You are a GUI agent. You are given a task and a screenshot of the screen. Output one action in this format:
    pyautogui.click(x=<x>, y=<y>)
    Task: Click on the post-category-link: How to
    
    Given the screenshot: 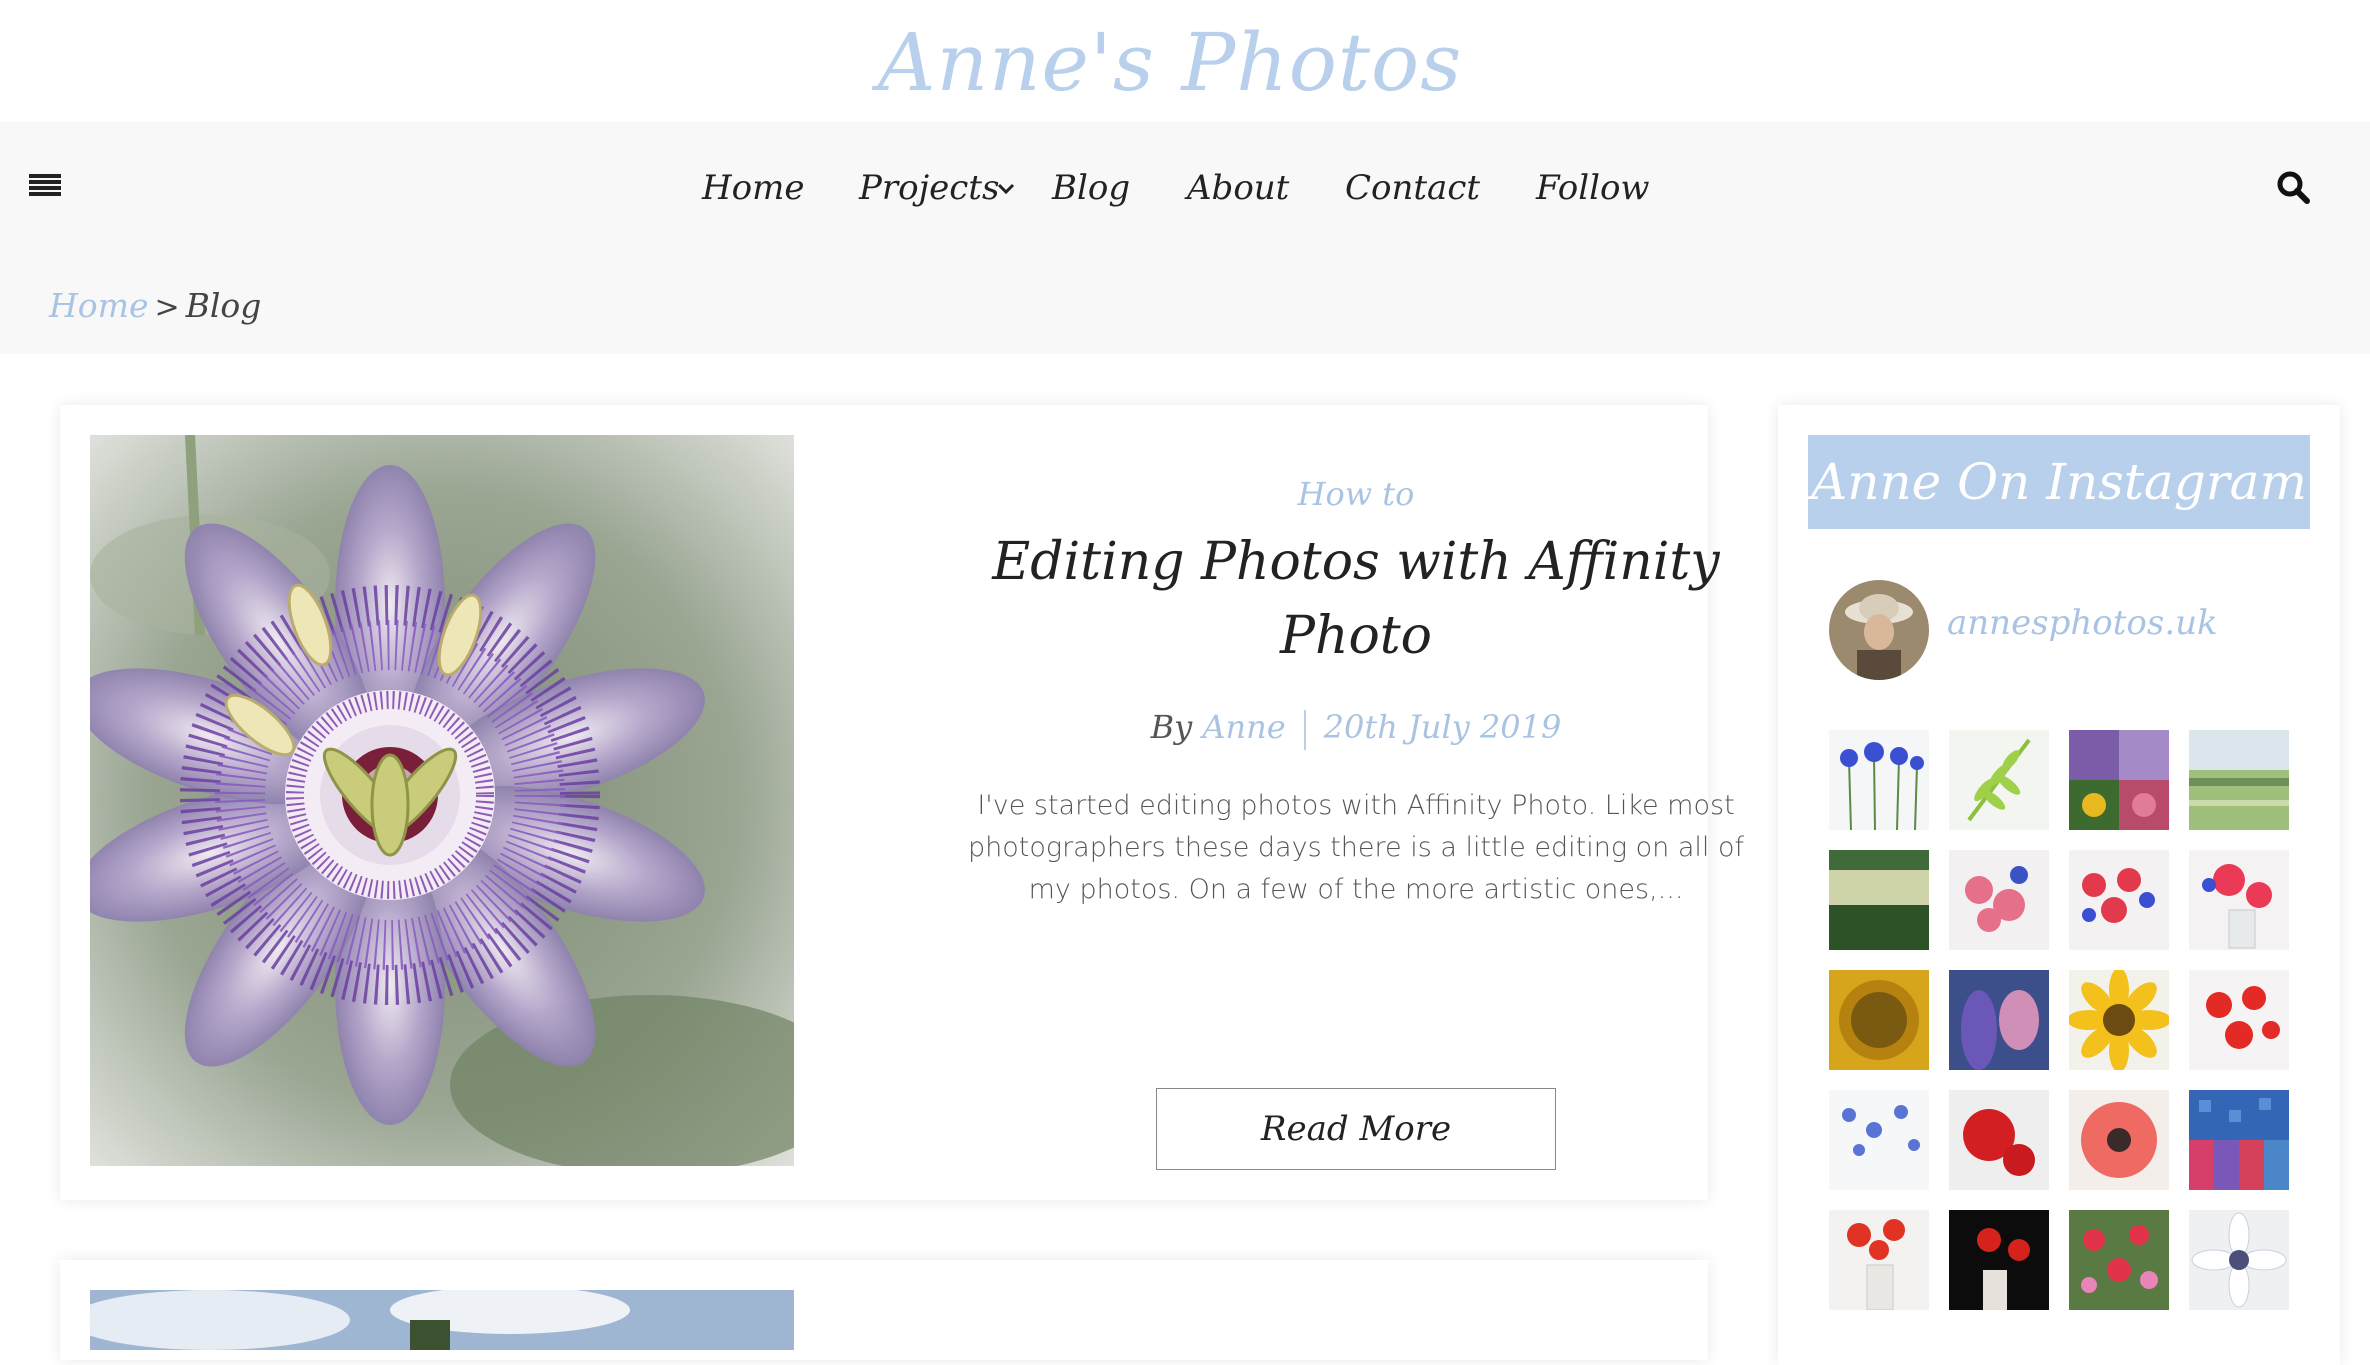 What is the action you would take?
    pyautogui.click(x=1356, y=494)
    